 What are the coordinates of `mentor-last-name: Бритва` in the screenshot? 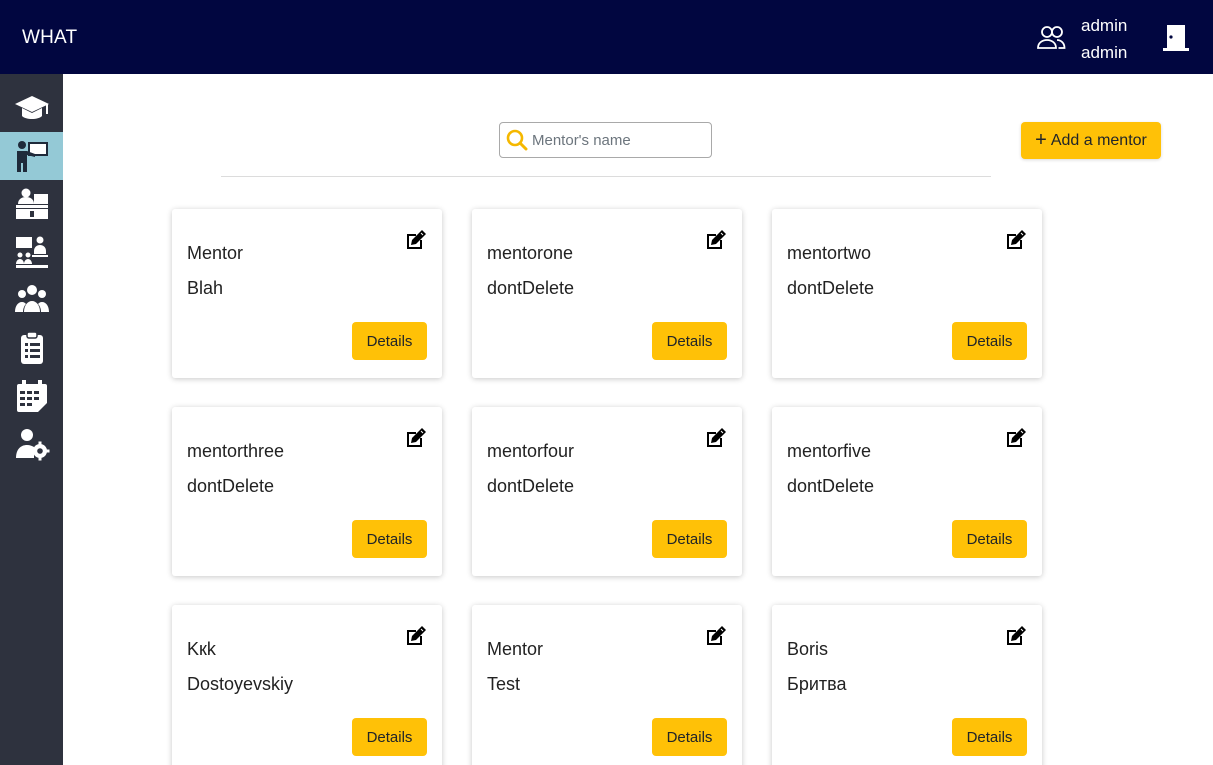 It's located at (817, 684).